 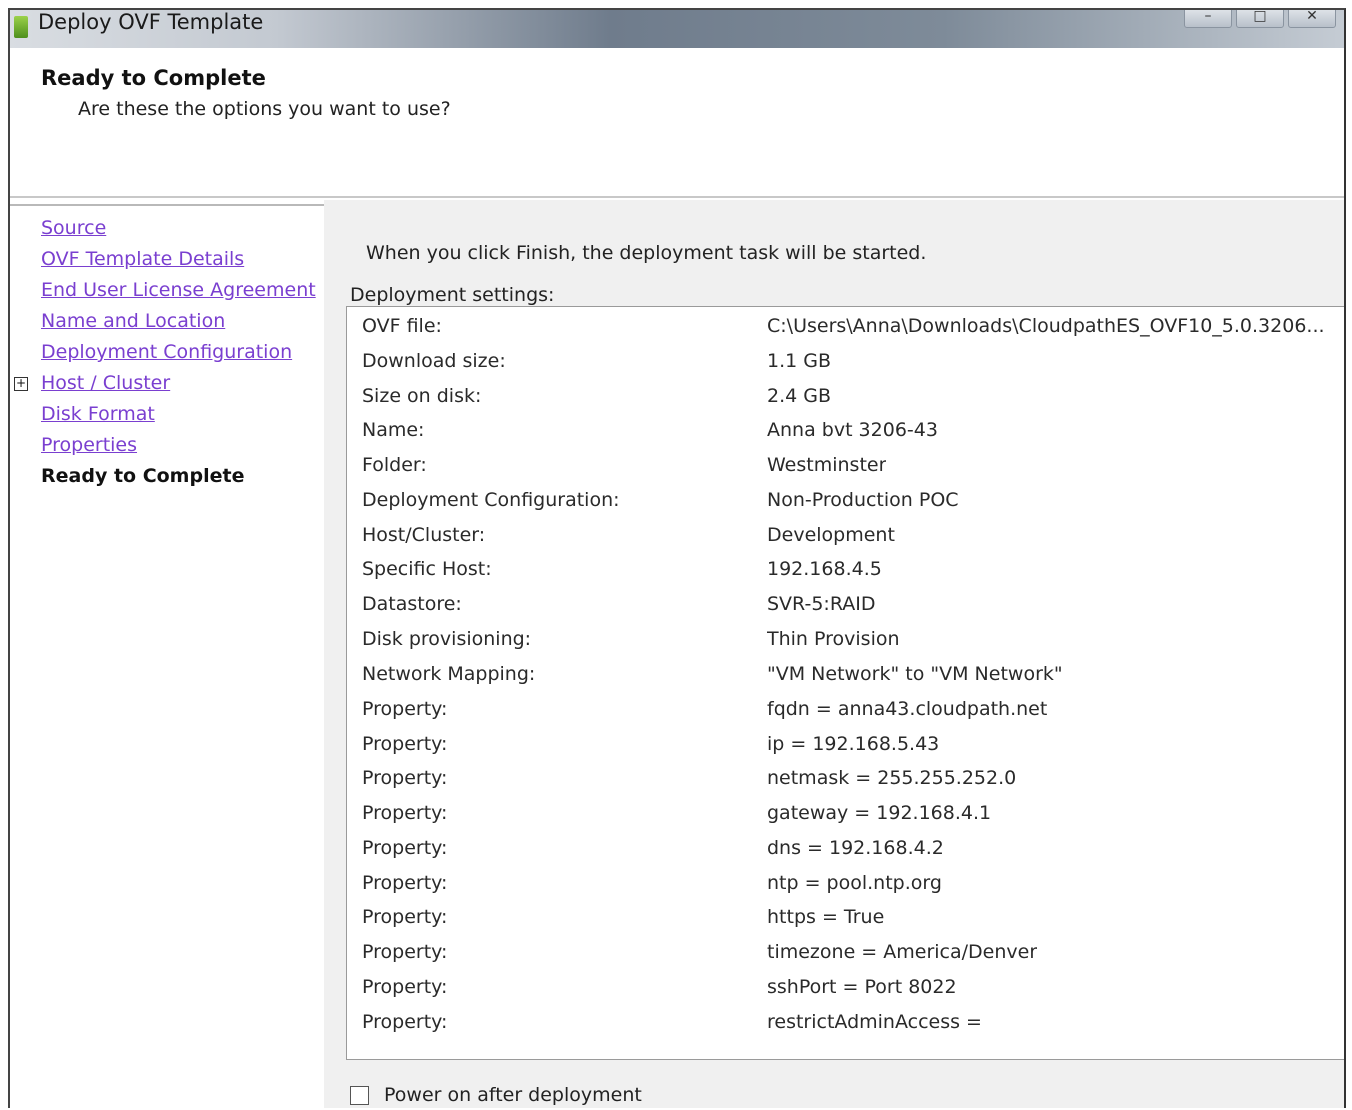 I want to click on setting-value: netmask = 255.255.252.0, so click(x=892, y=778).